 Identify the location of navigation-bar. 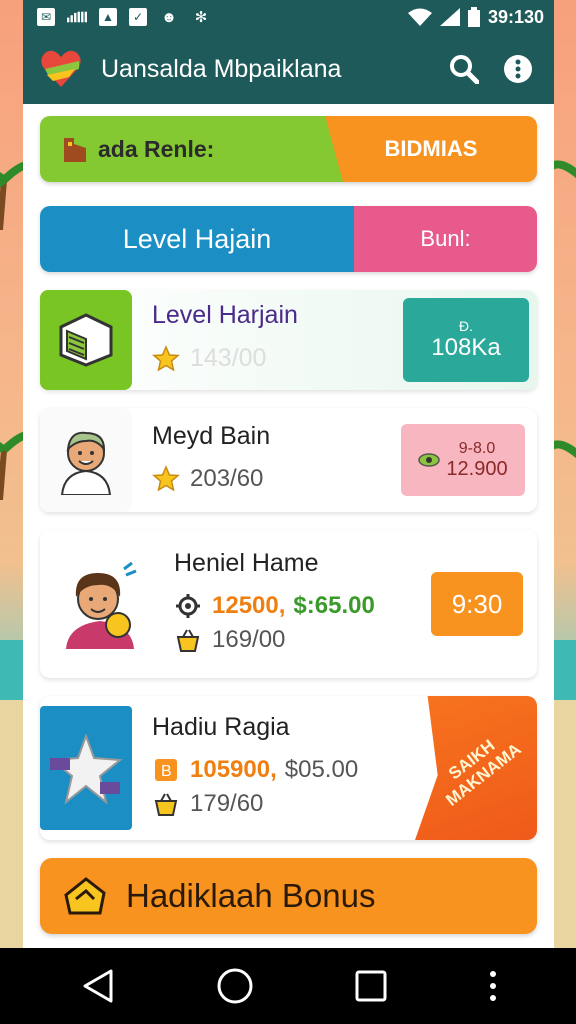
(288, 986).